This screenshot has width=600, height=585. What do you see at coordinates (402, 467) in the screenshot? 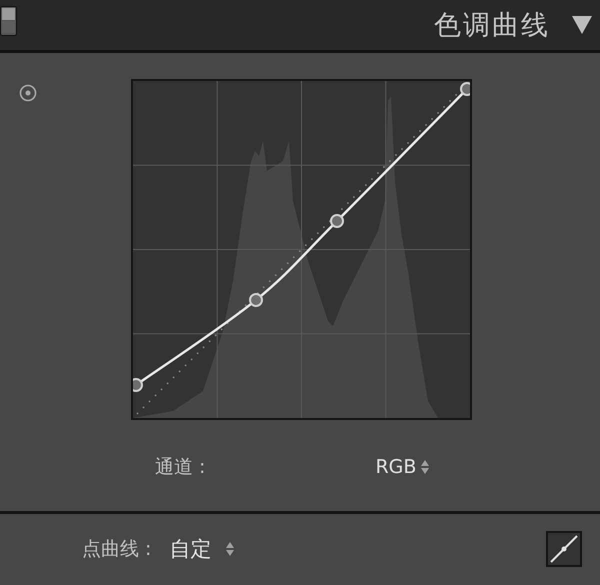
I see `channel-dropdown: RGB` at bounding box center [402, 467].